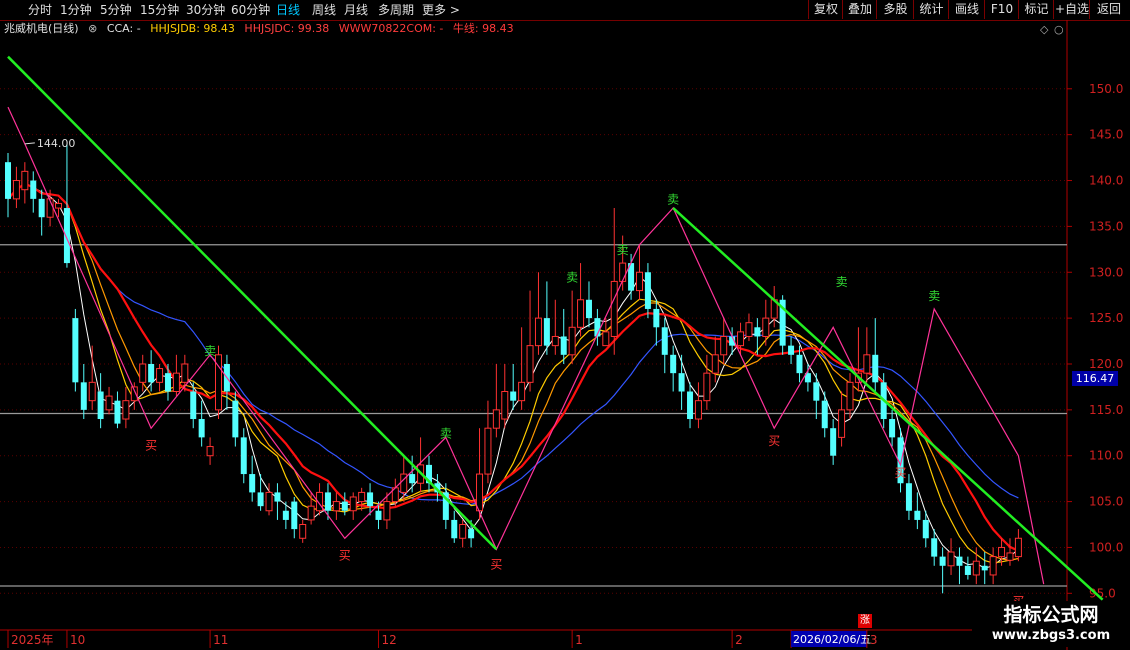 This screenshot has width=1130, height=650. What do you see at coordinates (859, 9) in the screenshot?
I see `toolbar-button-1: 叠加` at bounding box center [859, 9].